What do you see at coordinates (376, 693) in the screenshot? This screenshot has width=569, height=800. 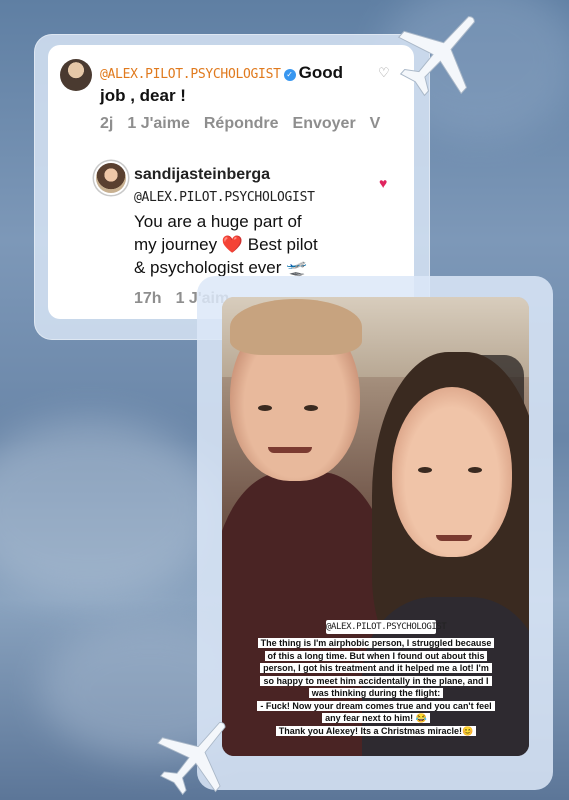 I see `caption-line: was thinking during the flight:` at bounding box center [376, 693].